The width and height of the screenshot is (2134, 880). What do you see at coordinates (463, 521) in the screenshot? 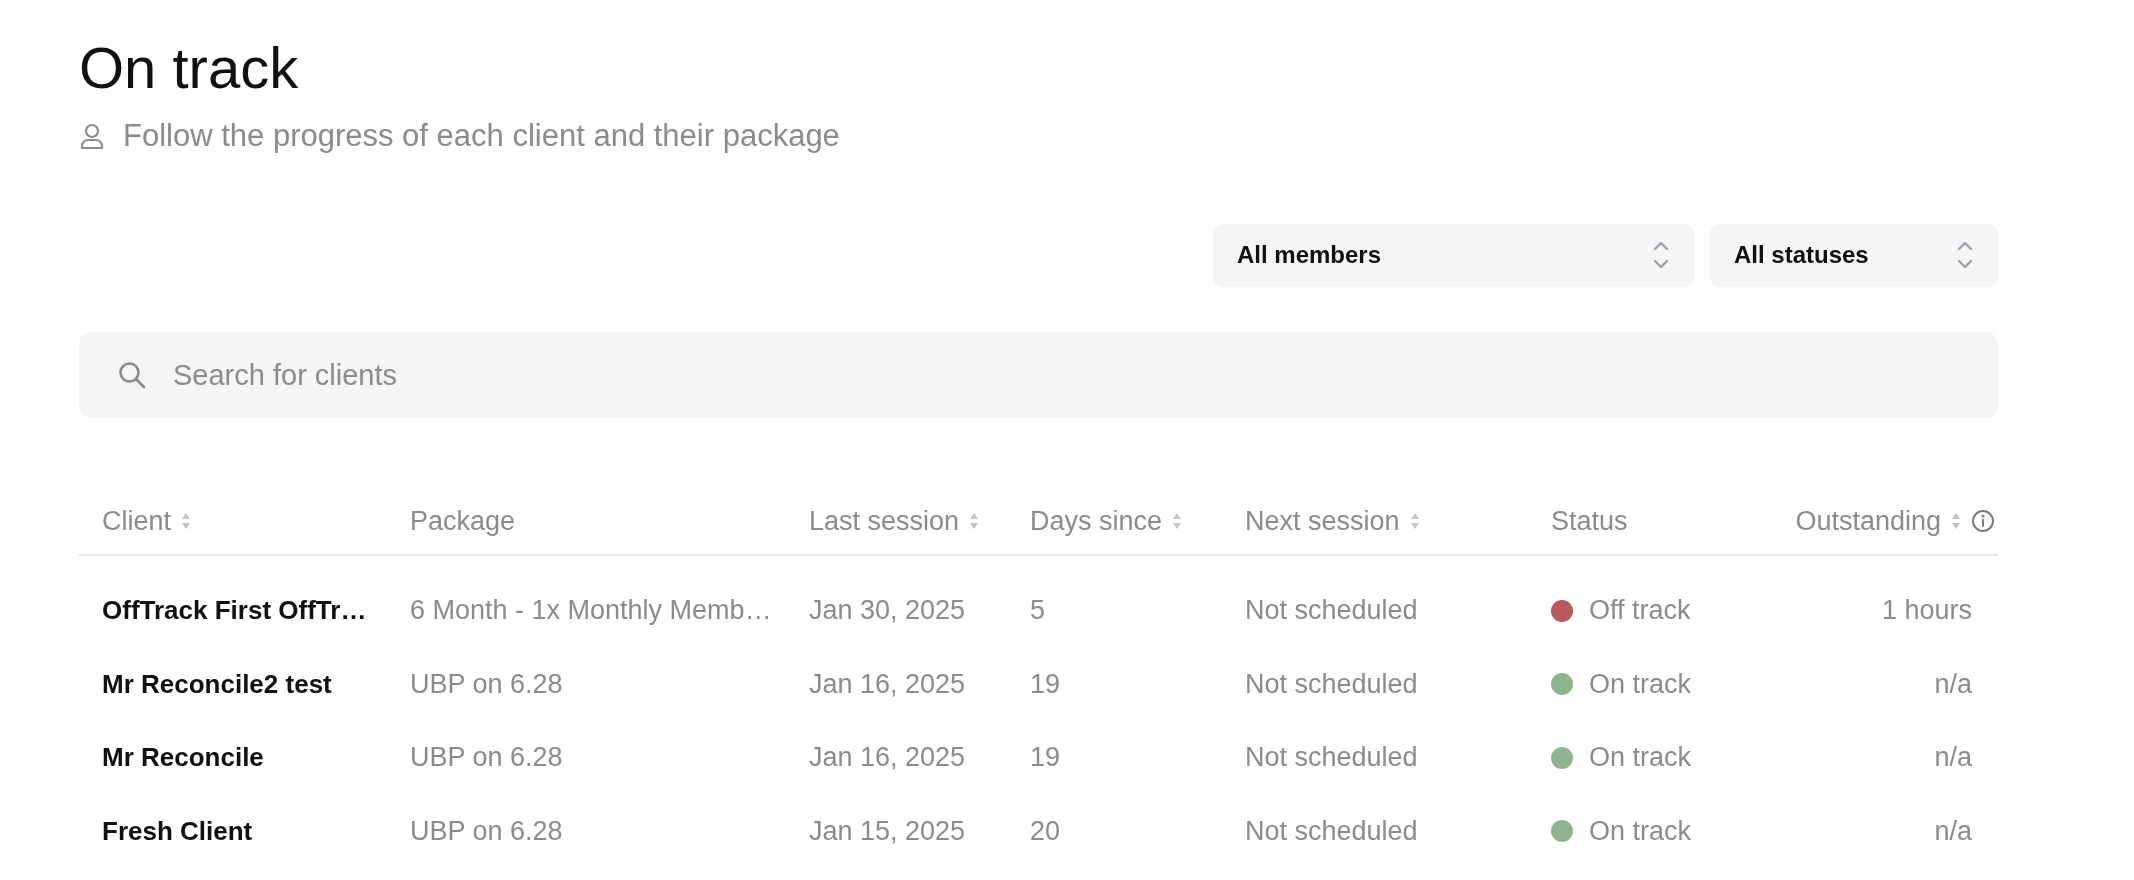
I see `column-header: Package` at bounding box center [463, 521].